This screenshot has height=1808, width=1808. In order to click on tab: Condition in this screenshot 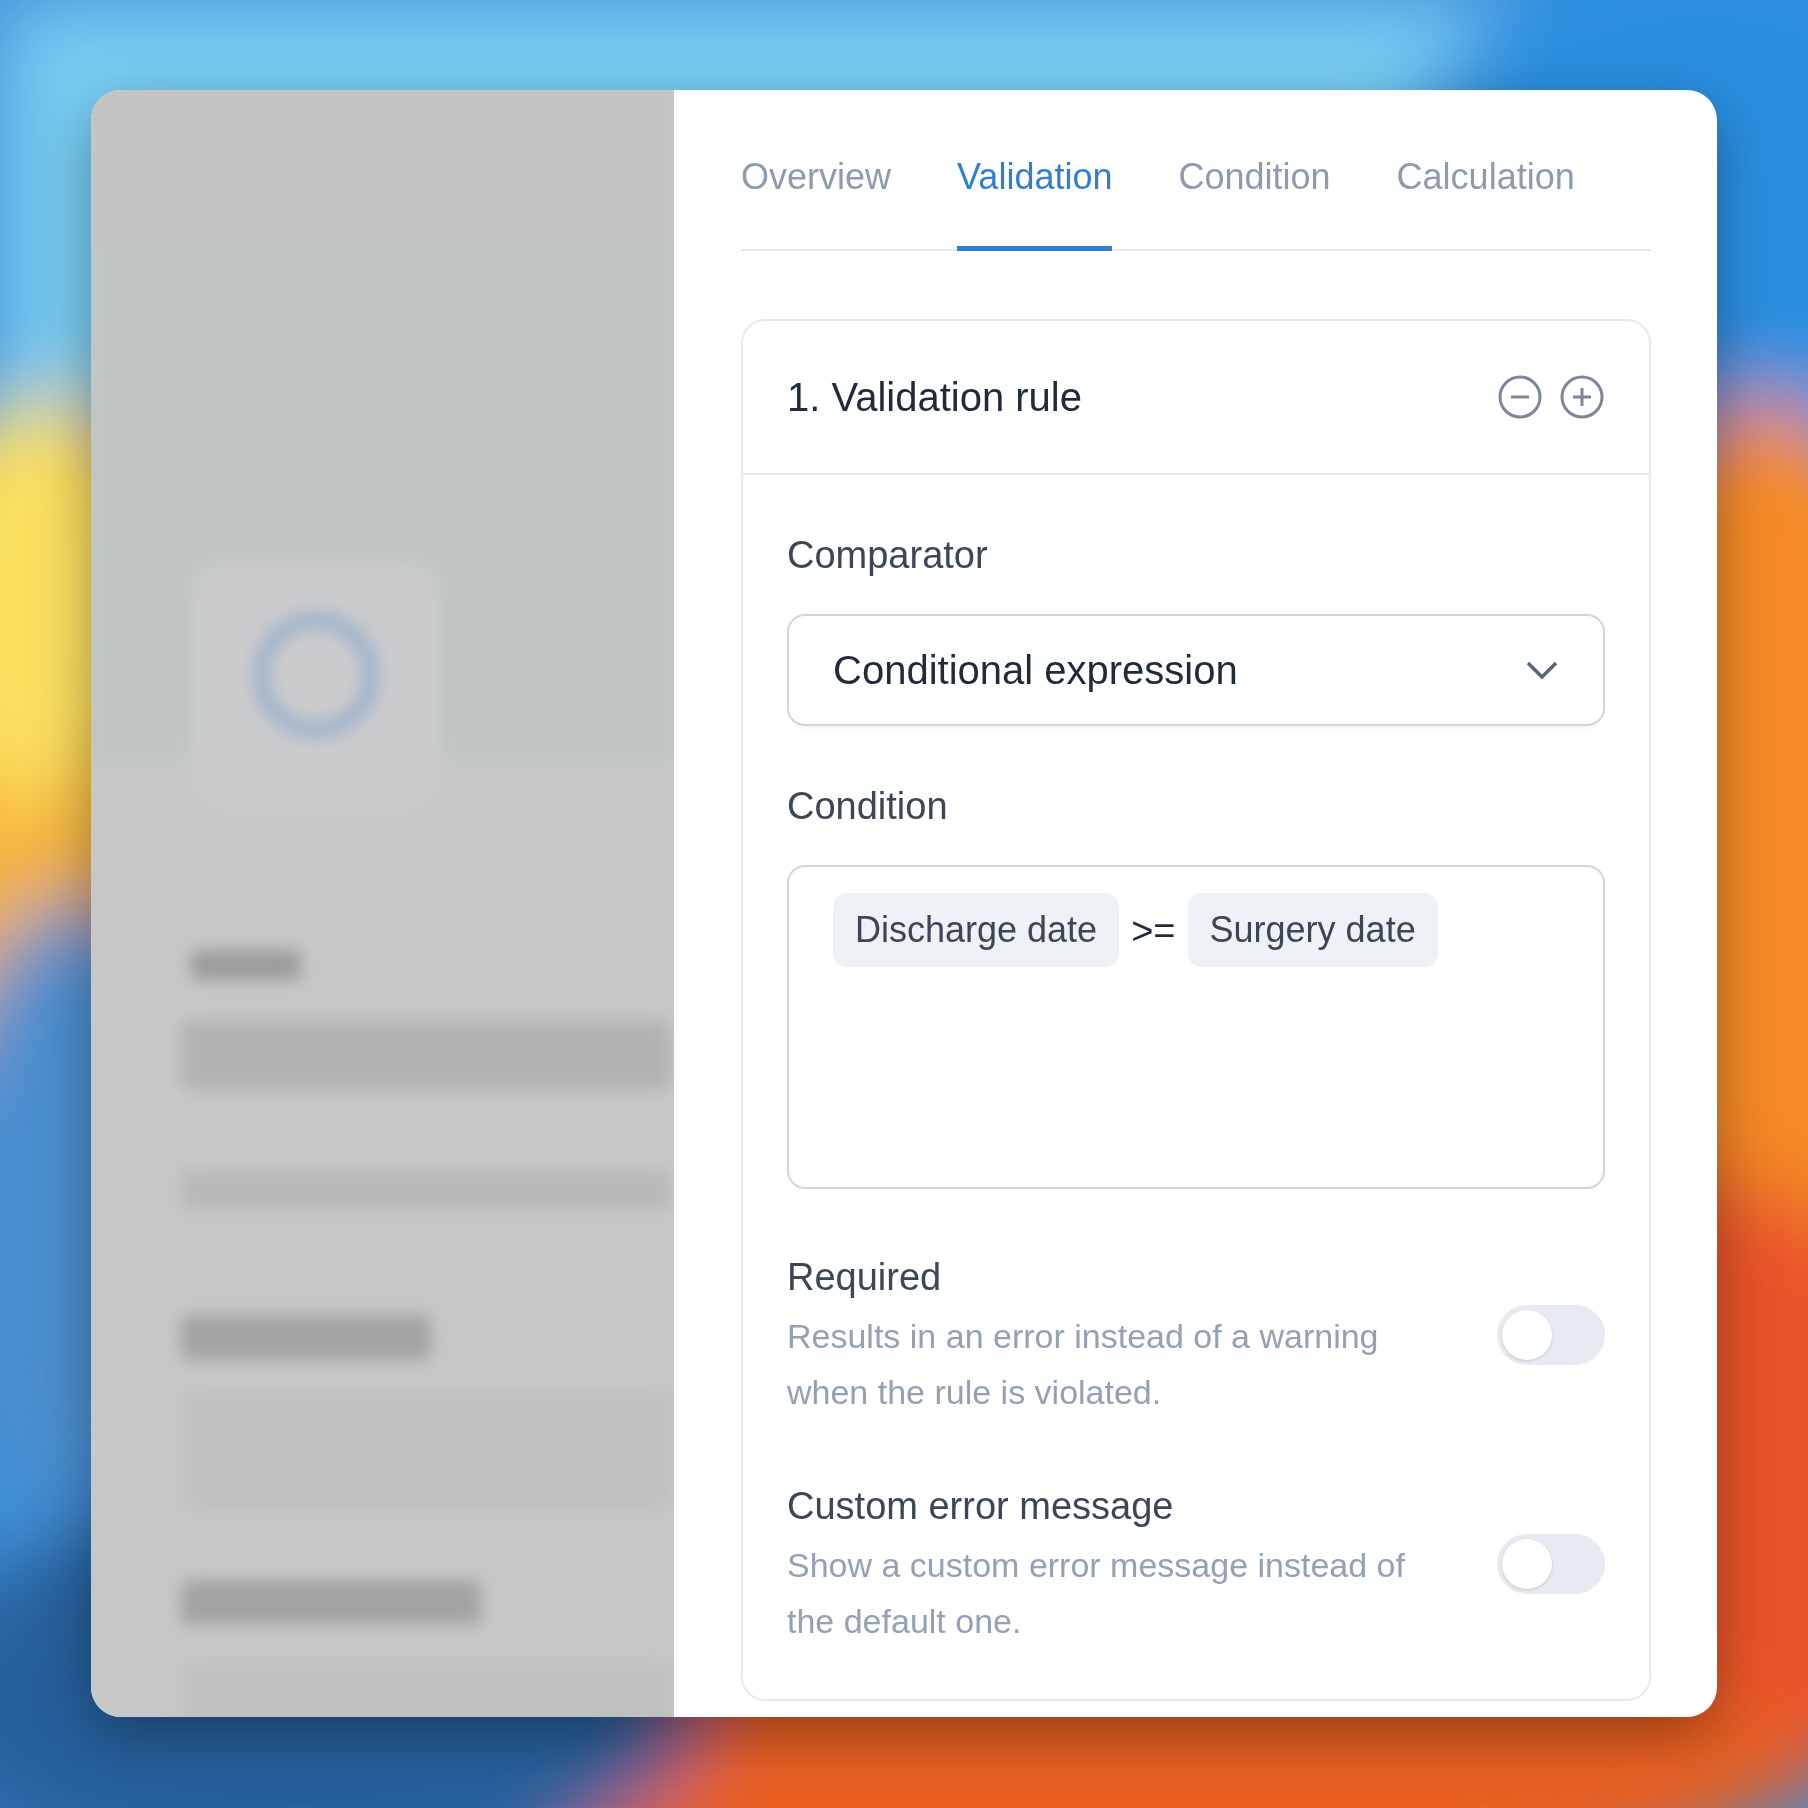, I will do `click(1254, 200)`.